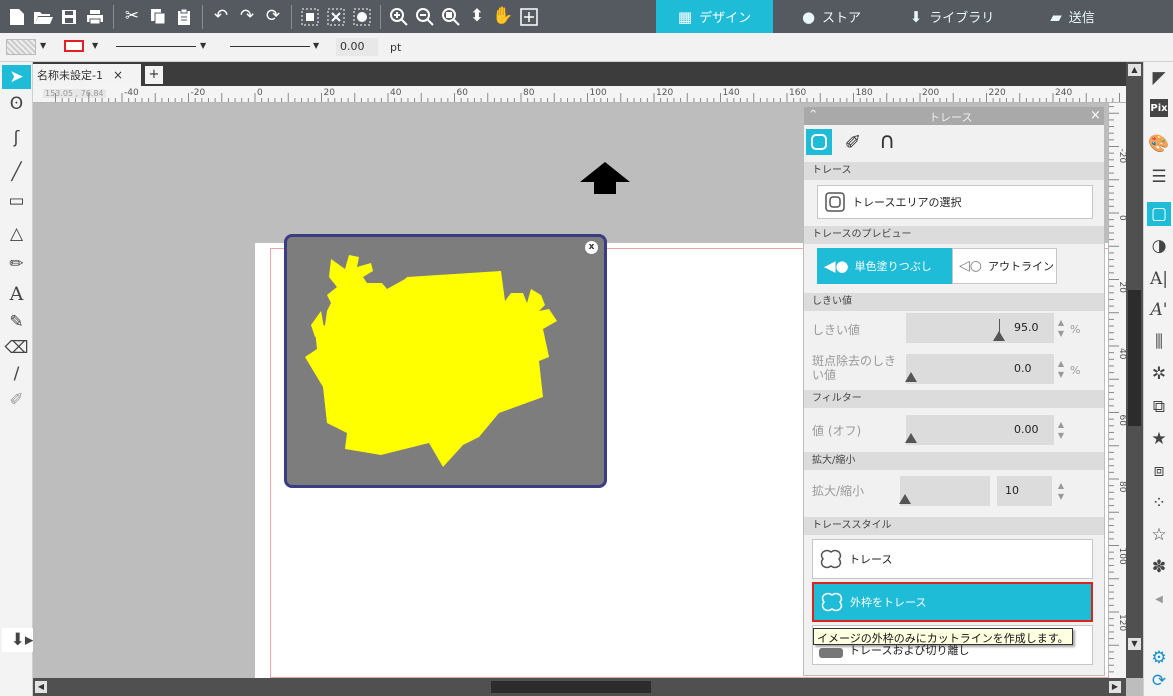 The image size is (1173, 696). Describe the element at coordinates (17, 17) in the screenshot. I see `new-document-icon` at that location.